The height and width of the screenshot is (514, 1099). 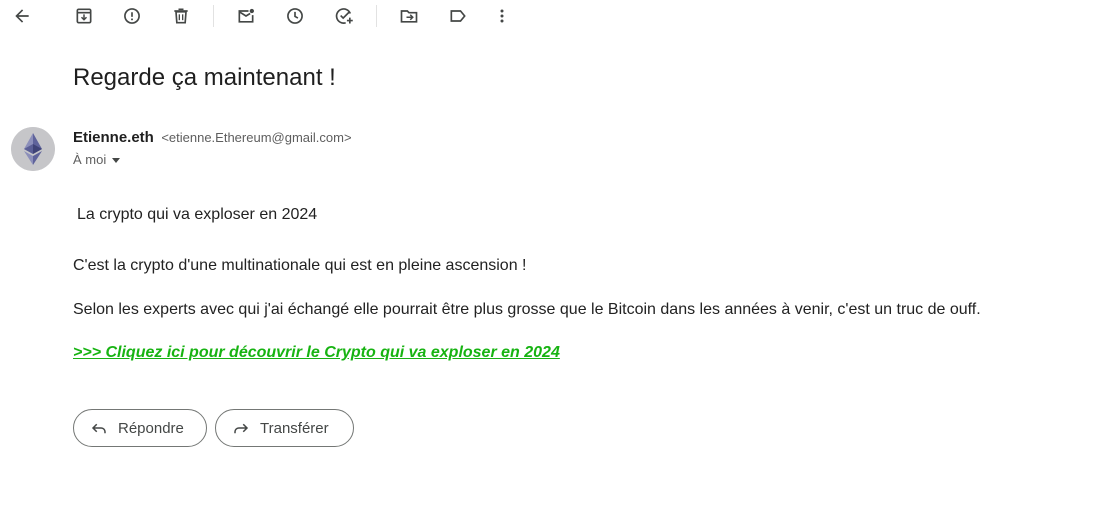 I want to click on email-subject: Regarde ça maintenant !, so click(x=204, y=77).